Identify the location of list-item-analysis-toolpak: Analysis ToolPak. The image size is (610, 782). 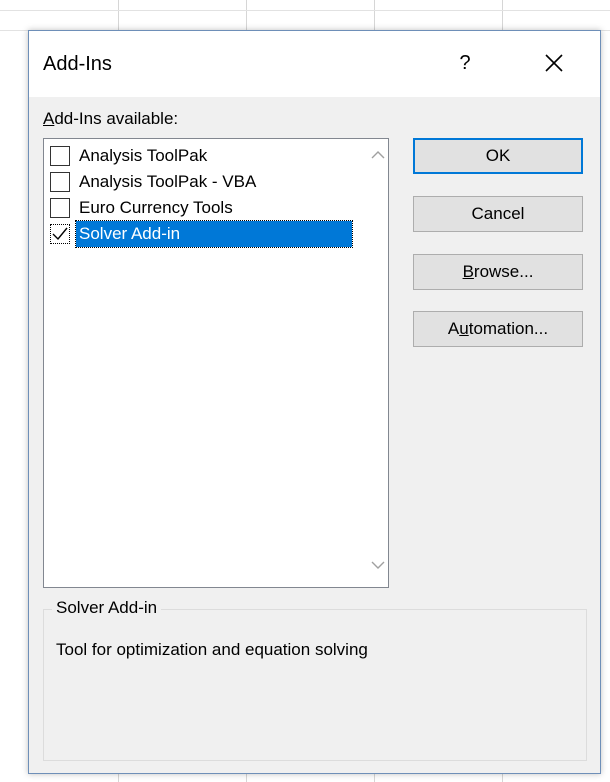
(203, 156).